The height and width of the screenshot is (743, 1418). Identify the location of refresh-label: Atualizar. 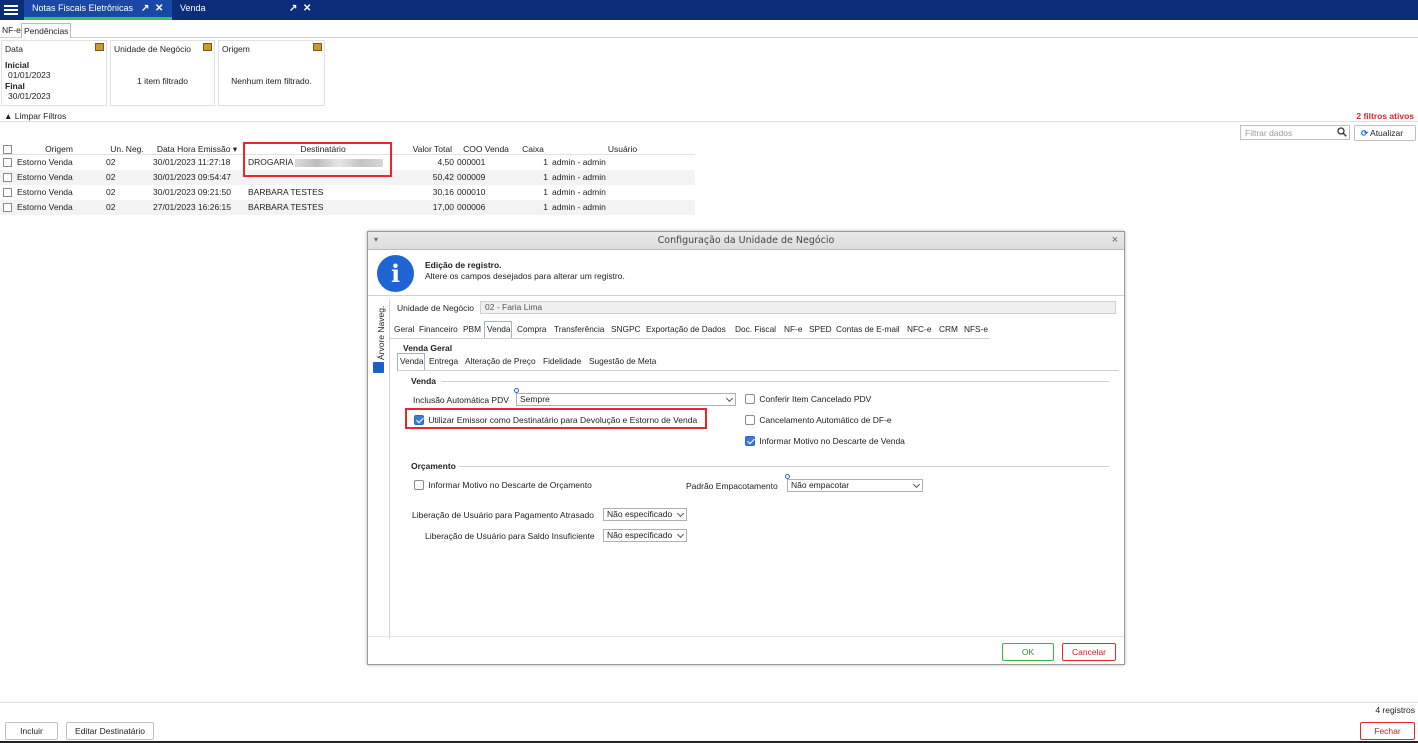
(1387, 133).